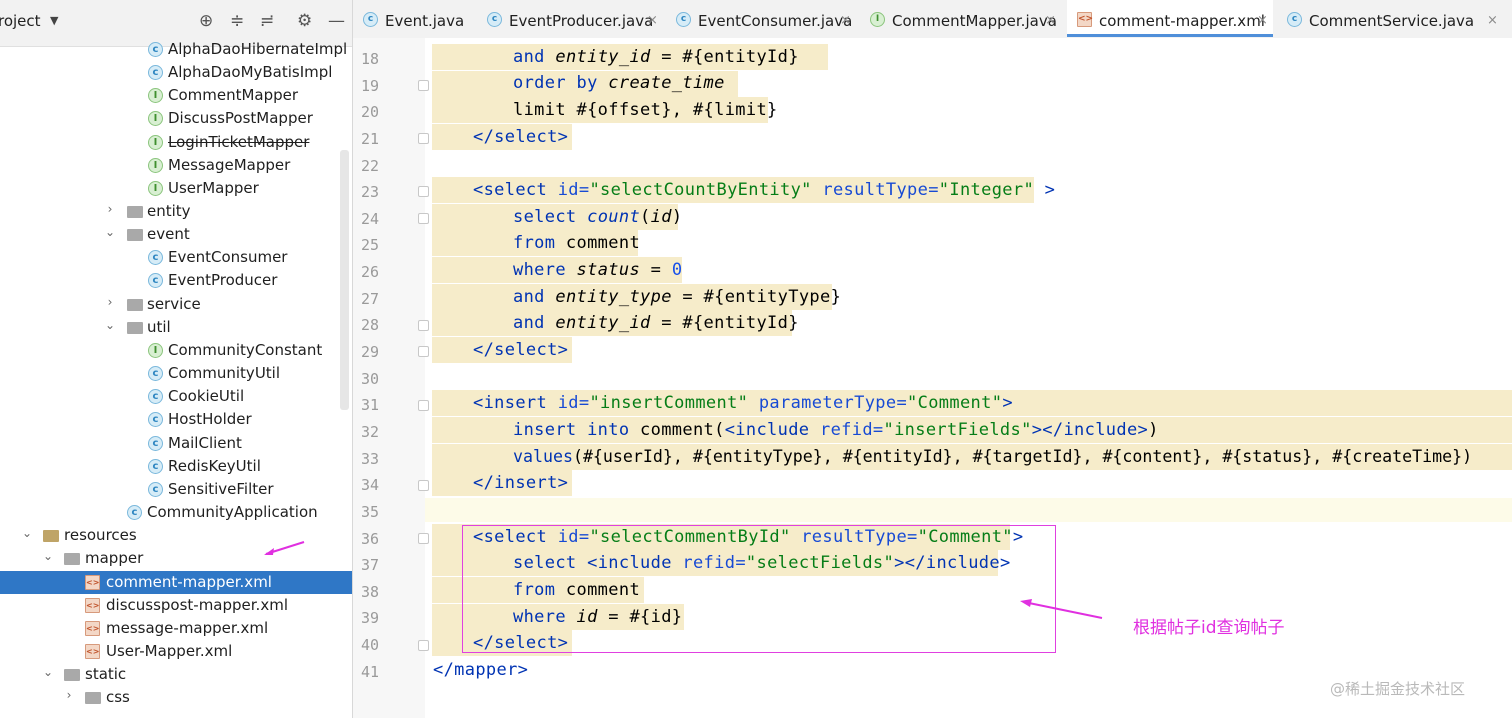 Image resolution: width=1512 pixels, height=718 pixels. I want to click on tree-item-label: HostHolder, so click(210, 419).